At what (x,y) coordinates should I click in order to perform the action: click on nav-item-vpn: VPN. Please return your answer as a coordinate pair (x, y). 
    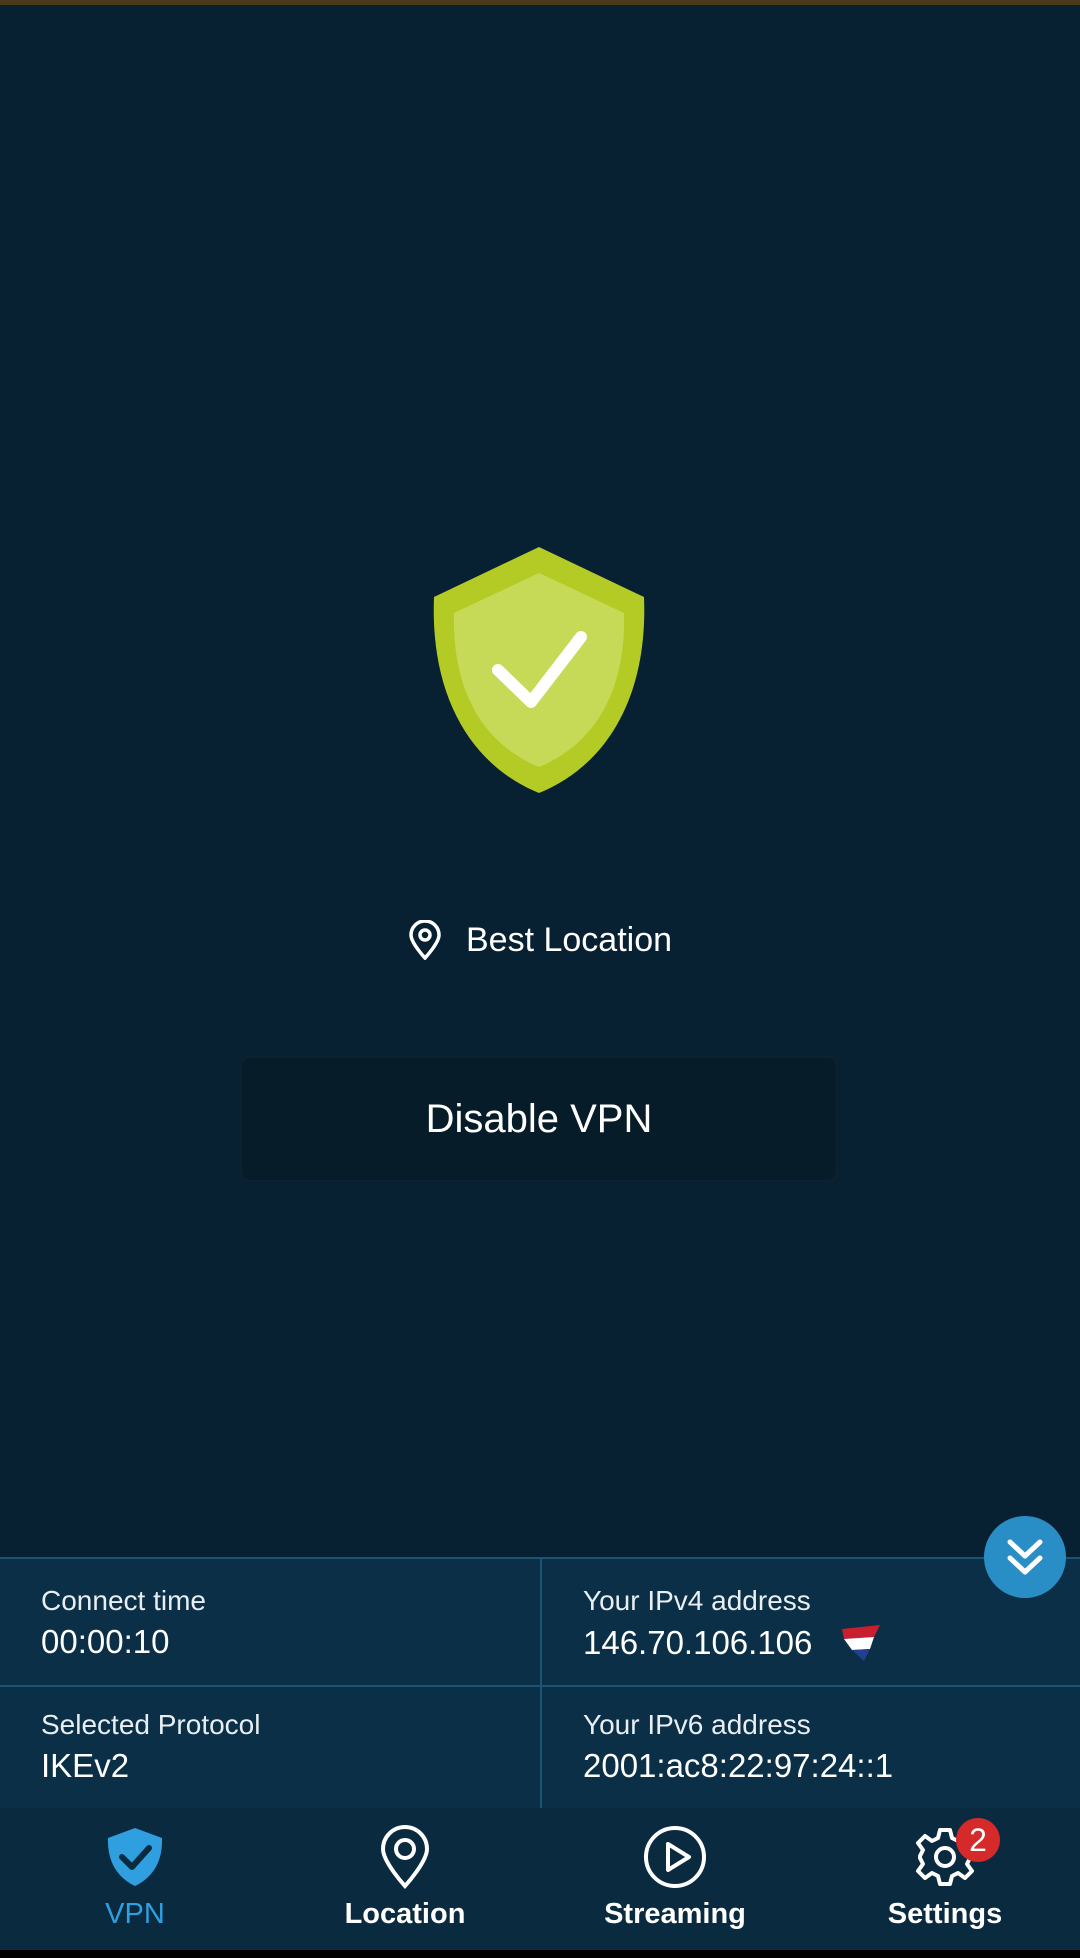
    Looking at the image, I should click on (135, 1879).